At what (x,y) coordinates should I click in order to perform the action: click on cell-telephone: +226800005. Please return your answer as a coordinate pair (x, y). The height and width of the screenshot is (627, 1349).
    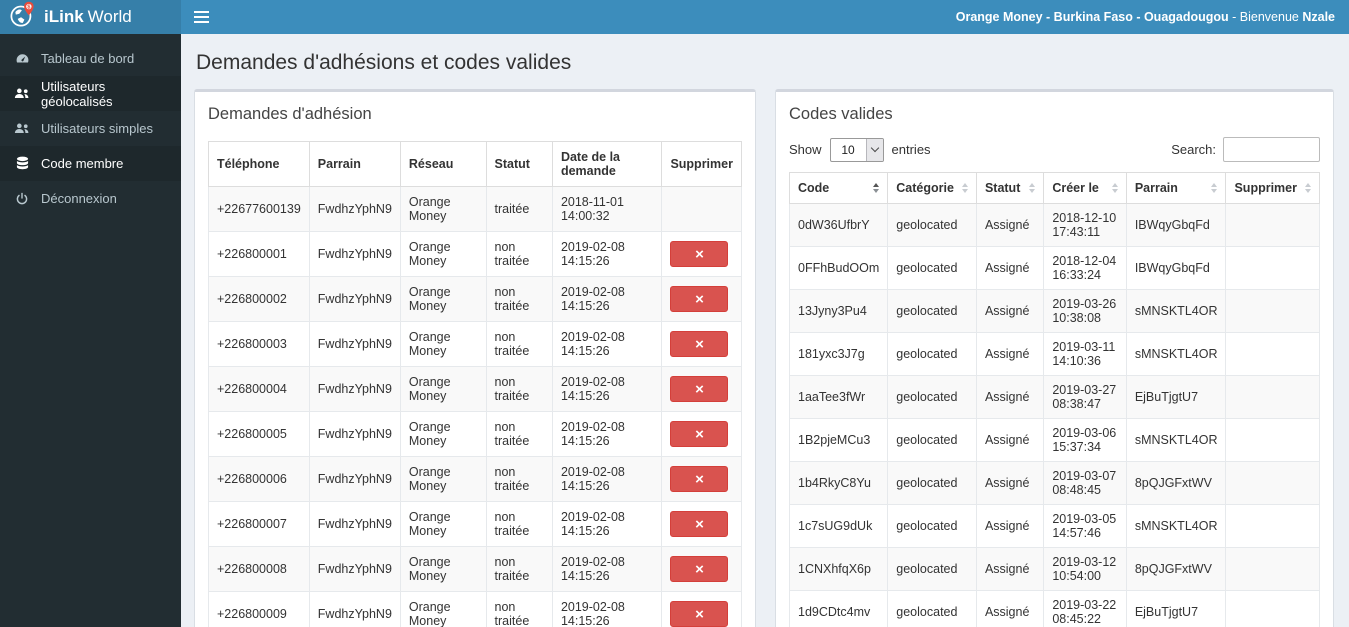
    Looking at the image, I should click on (259, 434).